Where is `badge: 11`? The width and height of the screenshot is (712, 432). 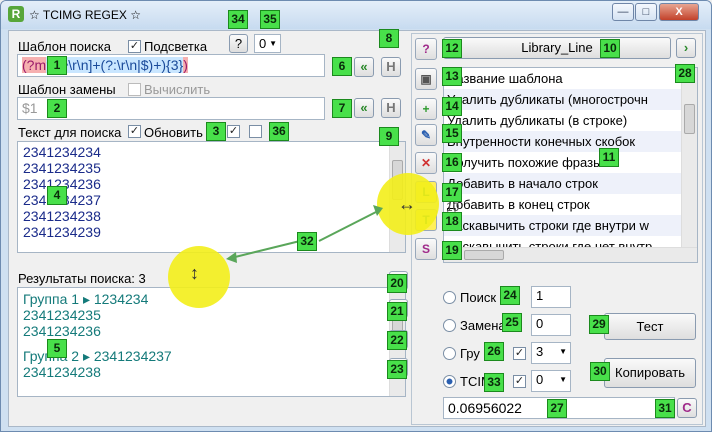
badge: 11 is located at coordinates (609, 157).